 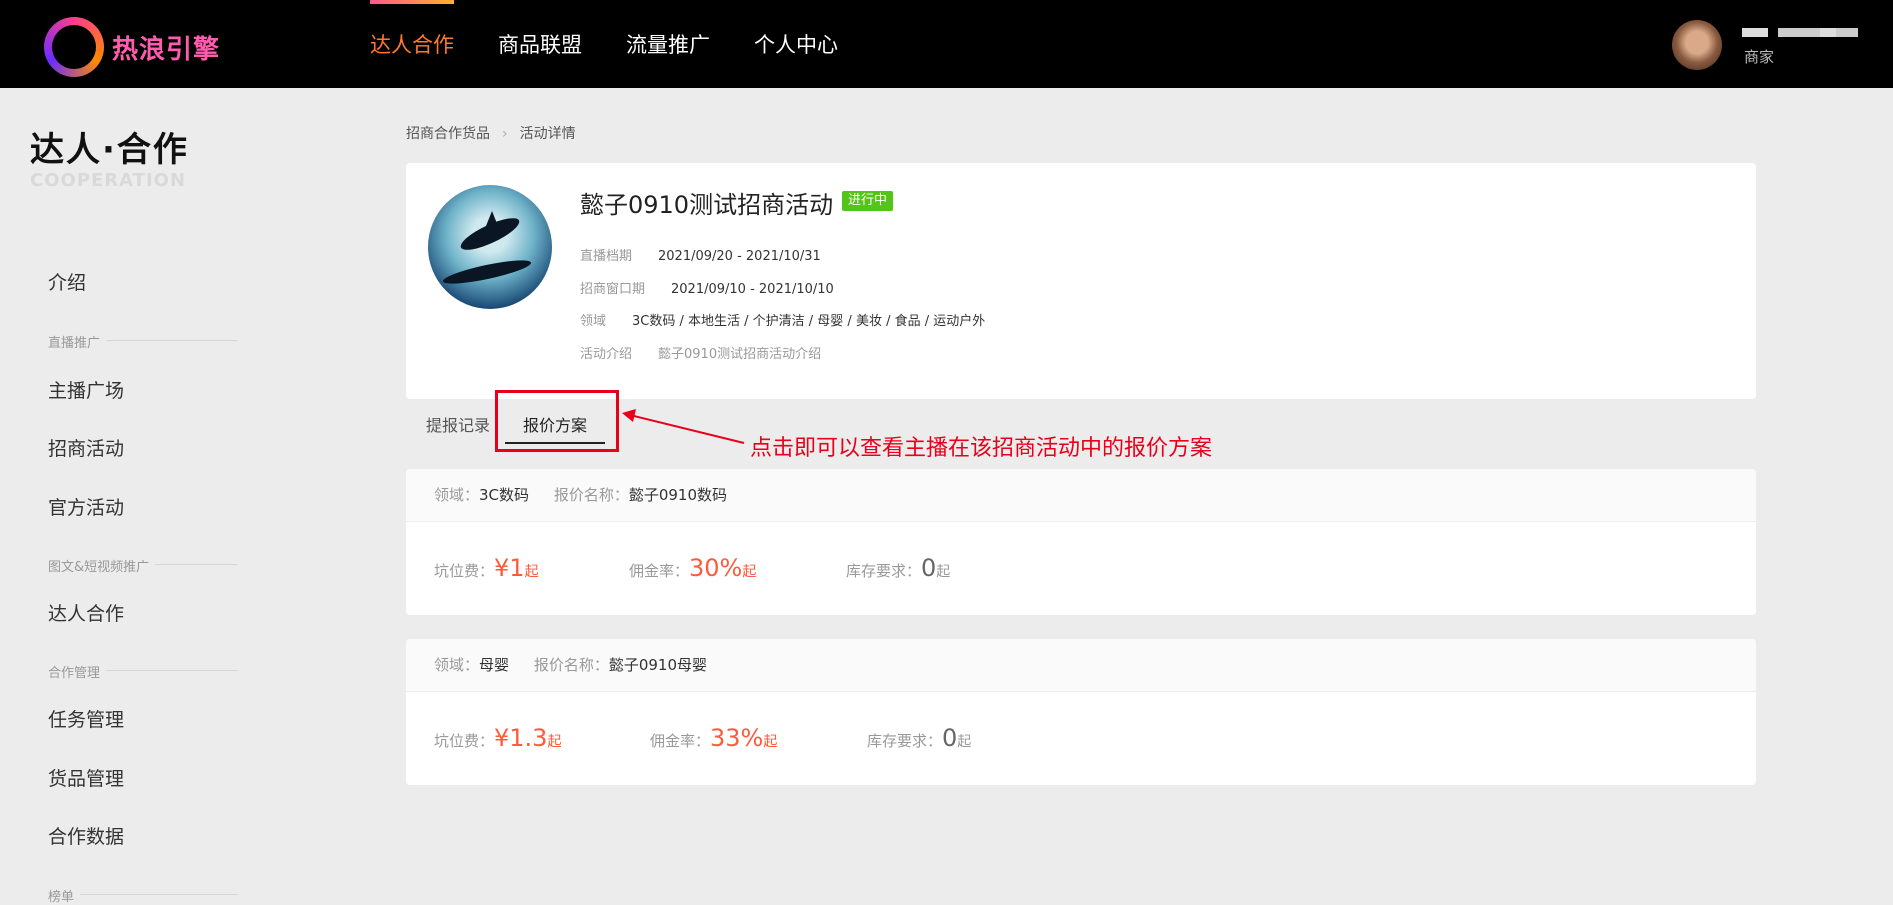 I want to click on nav-geren-zhongxin: 个人中心, so click(x=796, y=44).